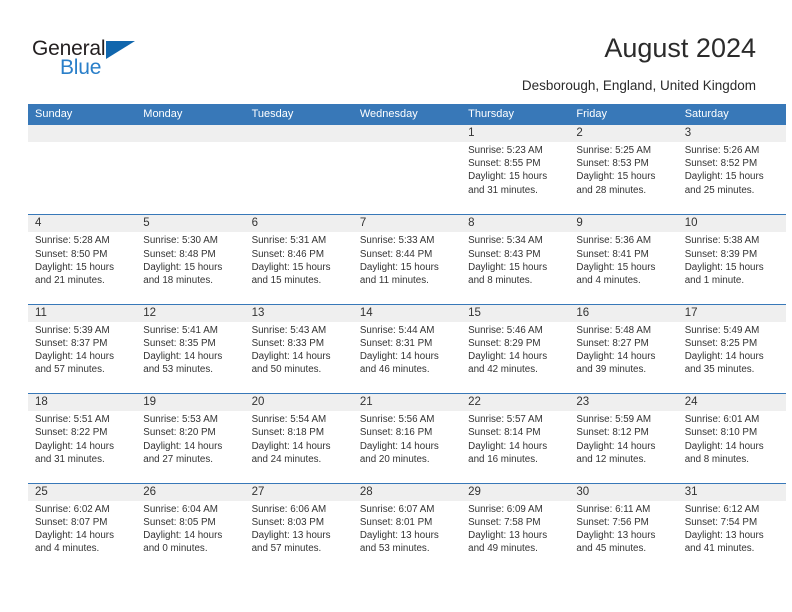  Describe the element at coordinates (289, 509) in the screenshot. I see `sunrise-text: Sunrise: 6:06 AM` at that location.